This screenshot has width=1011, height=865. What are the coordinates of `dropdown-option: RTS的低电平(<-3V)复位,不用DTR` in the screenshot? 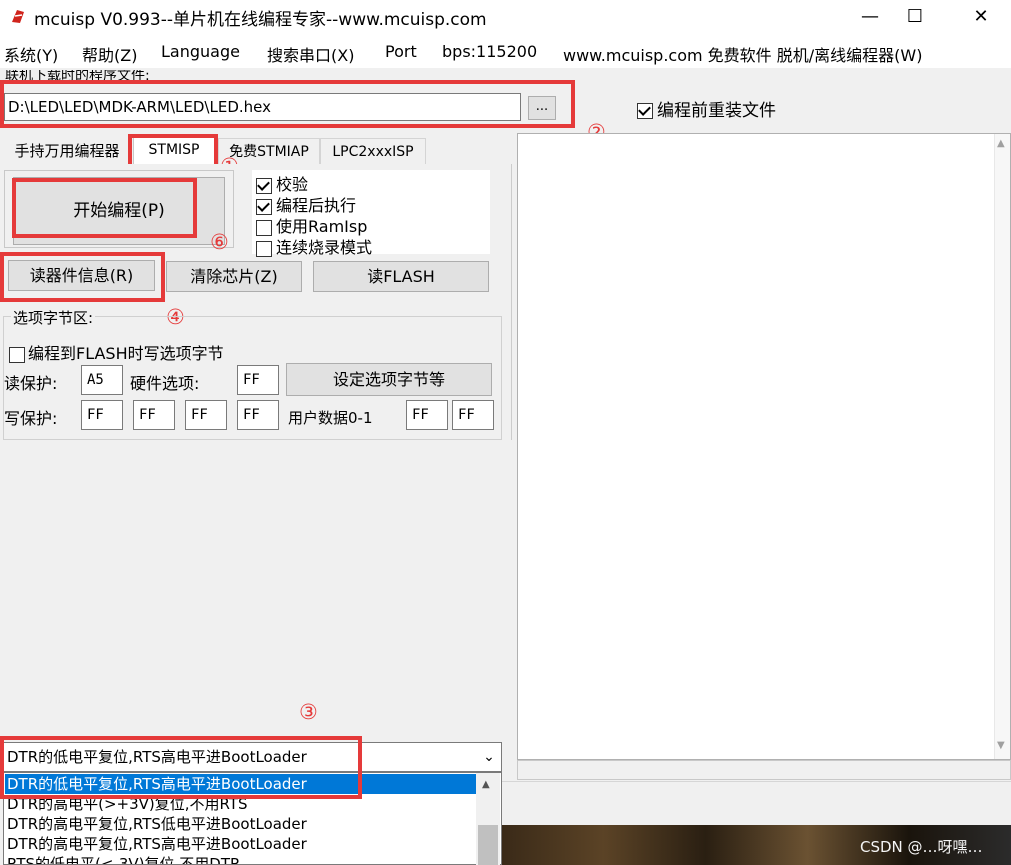 It's located at (242, 859).